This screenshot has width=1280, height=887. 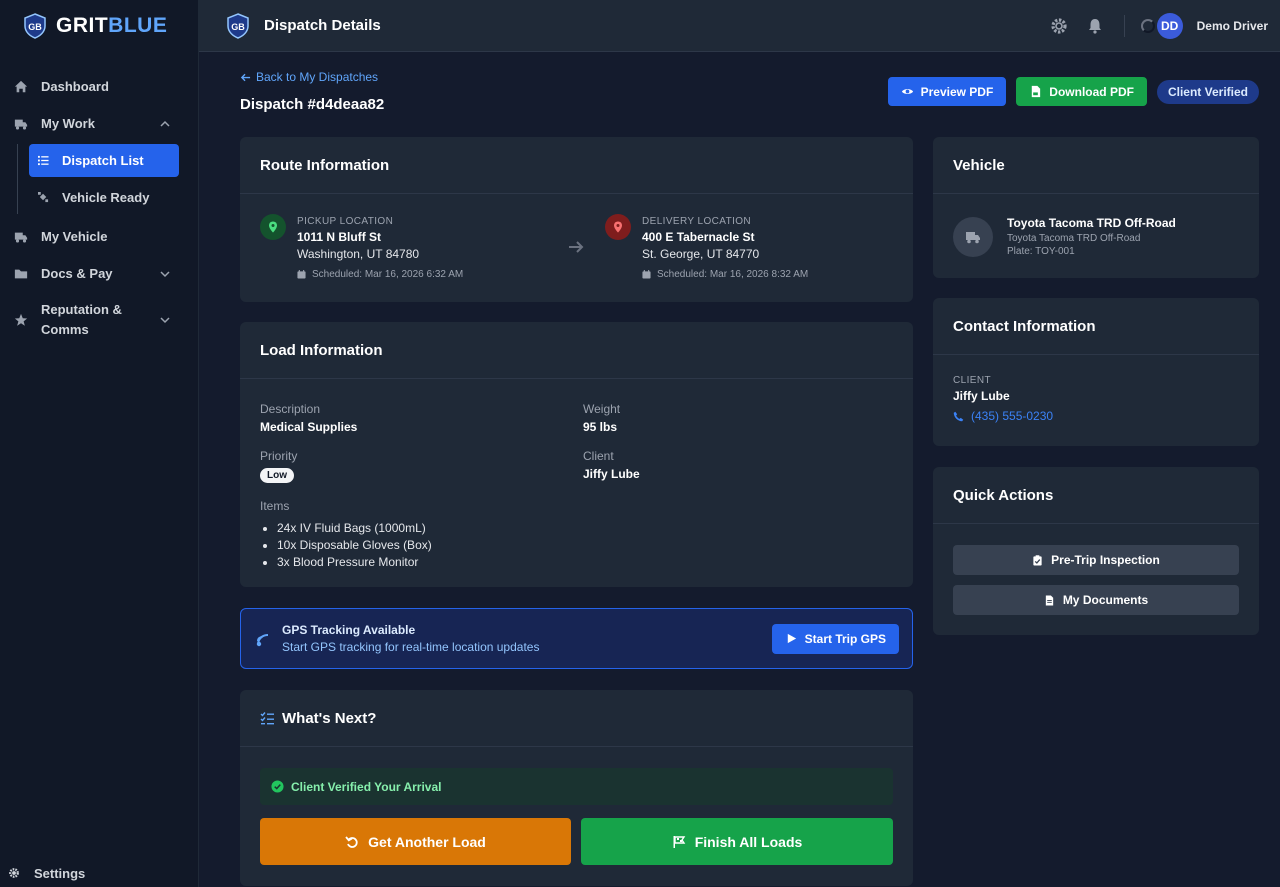 I want to click on list-icon, so click(x=43, y=160).